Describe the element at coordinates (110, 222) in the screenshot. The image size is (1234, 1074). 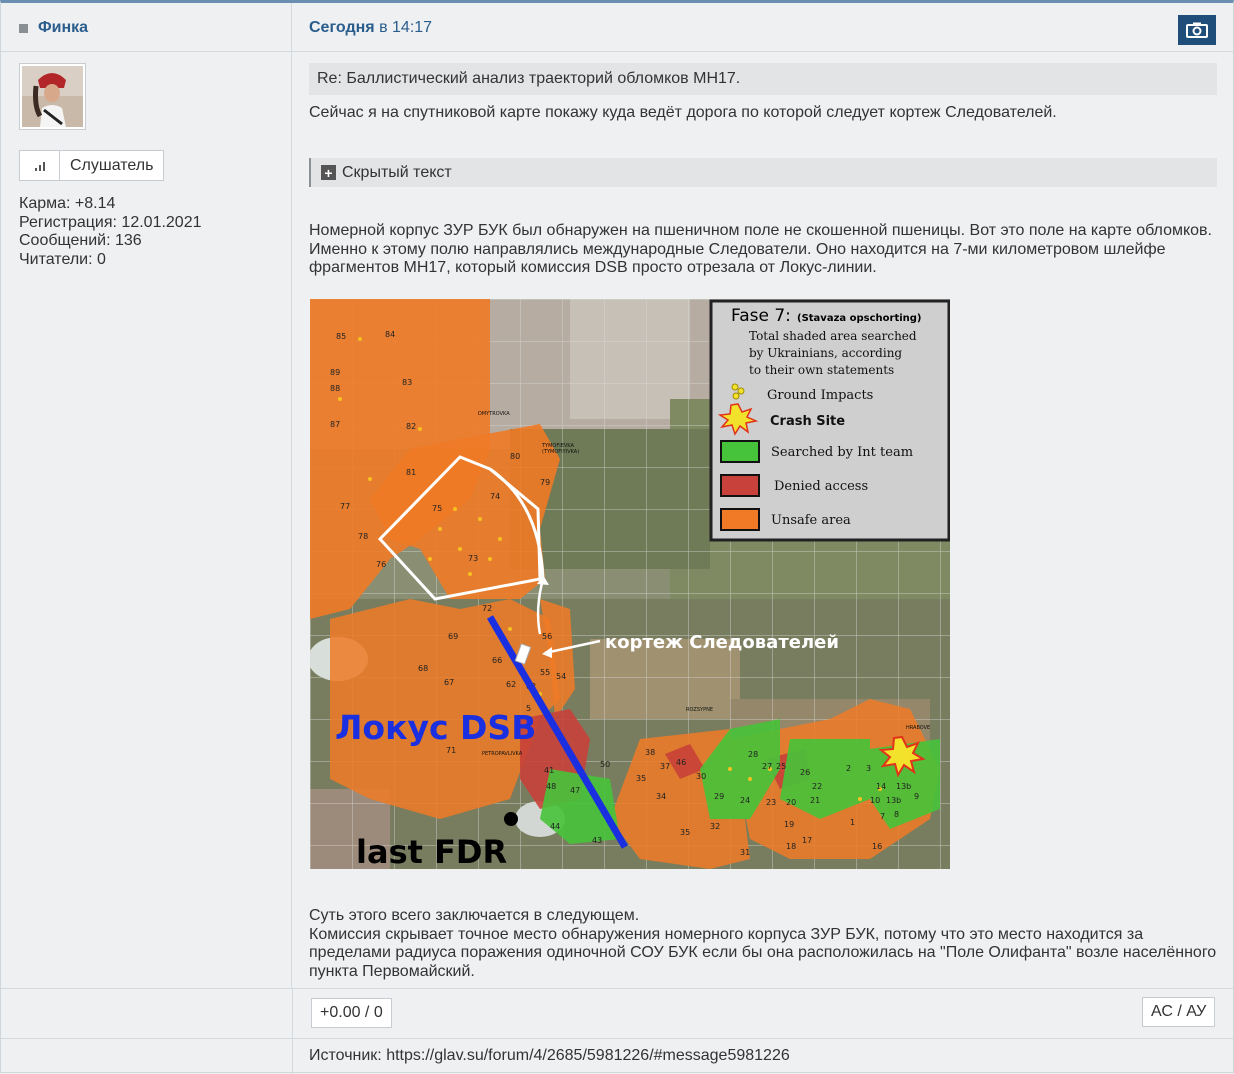
I see `registration: Регистрация: 12.01.2021` at that location.